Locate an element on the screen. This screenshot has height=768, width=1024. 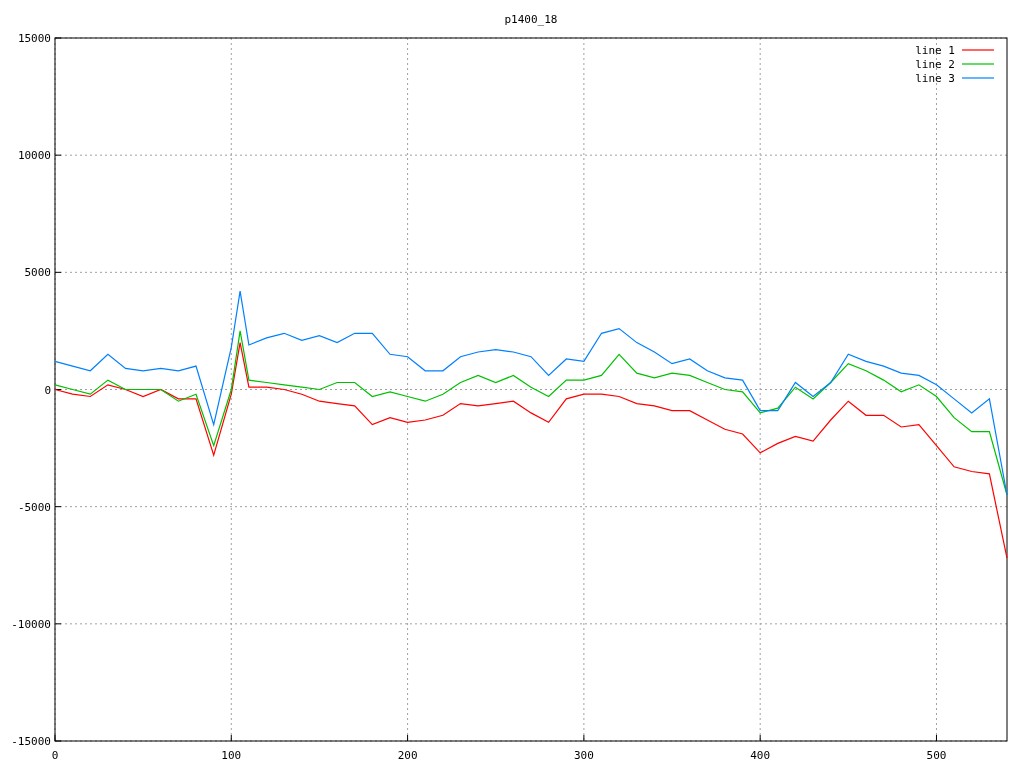
x-tick-label: 0 is located at coordinates (55, 755).